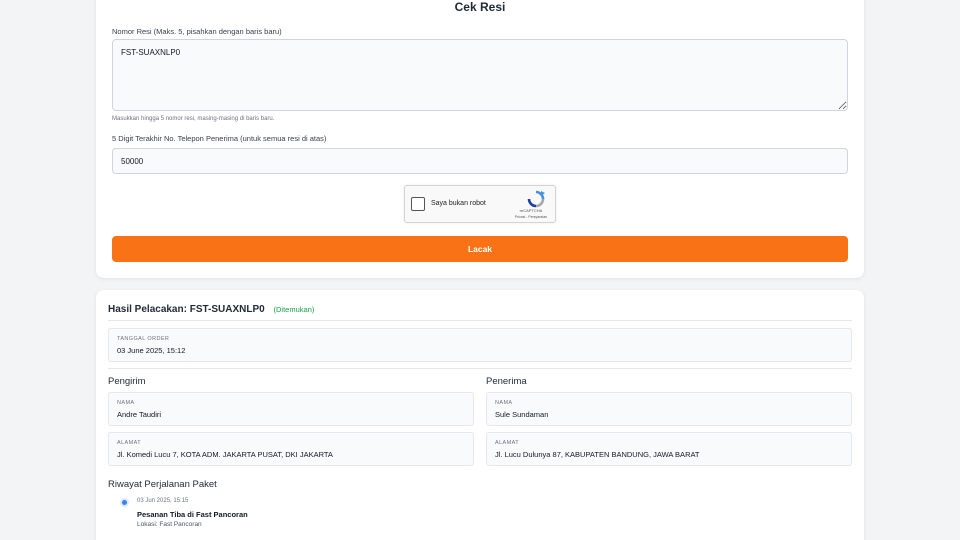 Image resolution: width=960 pixels, height=540 pixels. Describe the element at coordinates (504, 403) in the screenshot. I see `receiver-name-label: NAMA` at that location.